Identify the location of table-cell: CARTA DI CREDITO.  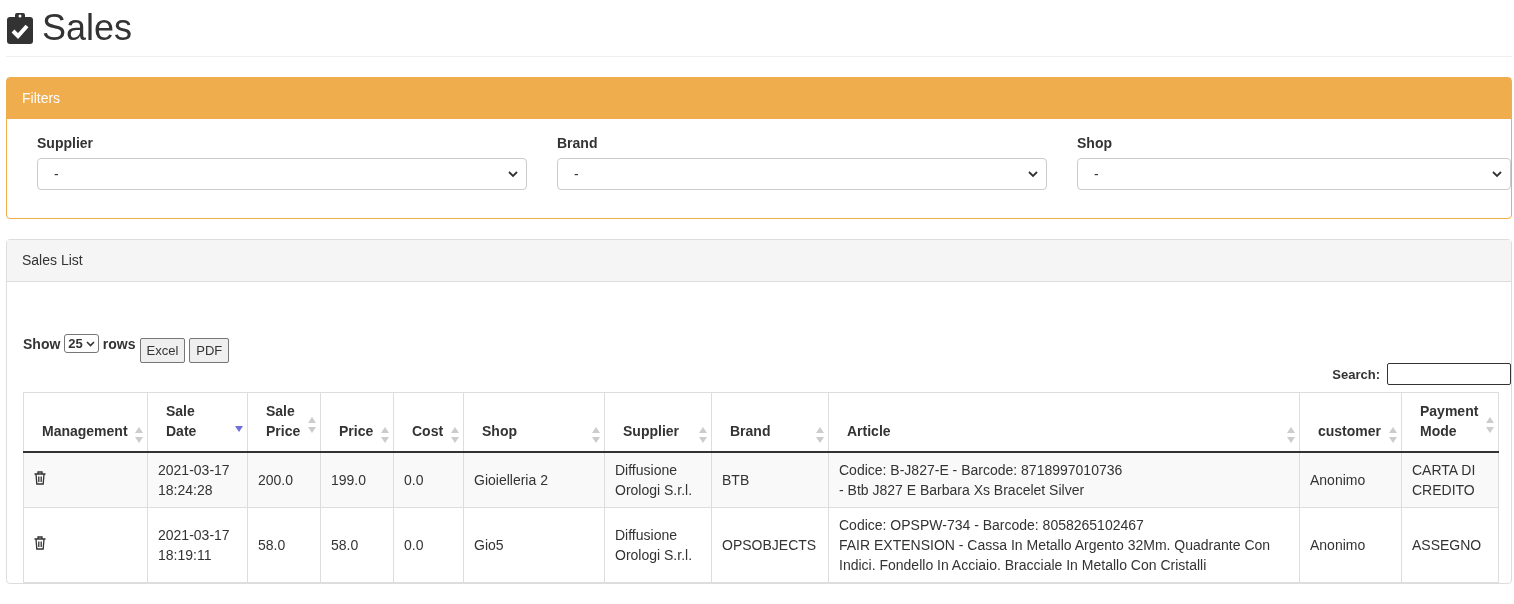
(1450, 480).